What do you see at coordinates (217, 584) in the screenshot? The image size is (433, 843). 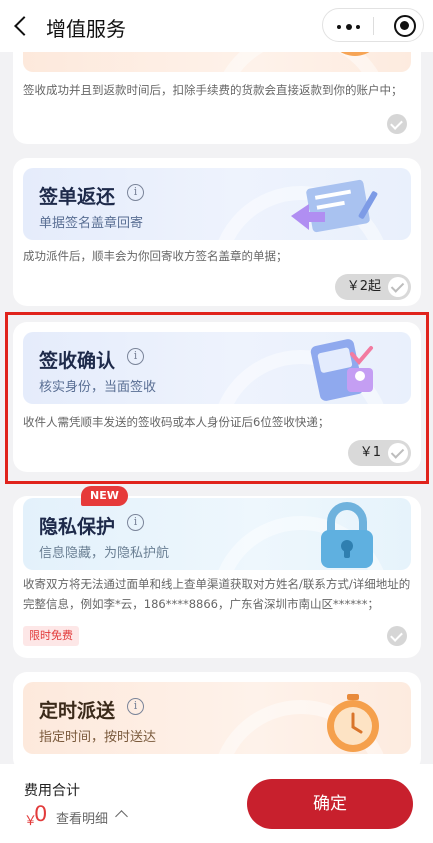 I see `description-line: 收寄双方将无法通过面单和线上查单渠道获取对方姓名/联系方式/详细地址的` at bounding box center [217, 584].